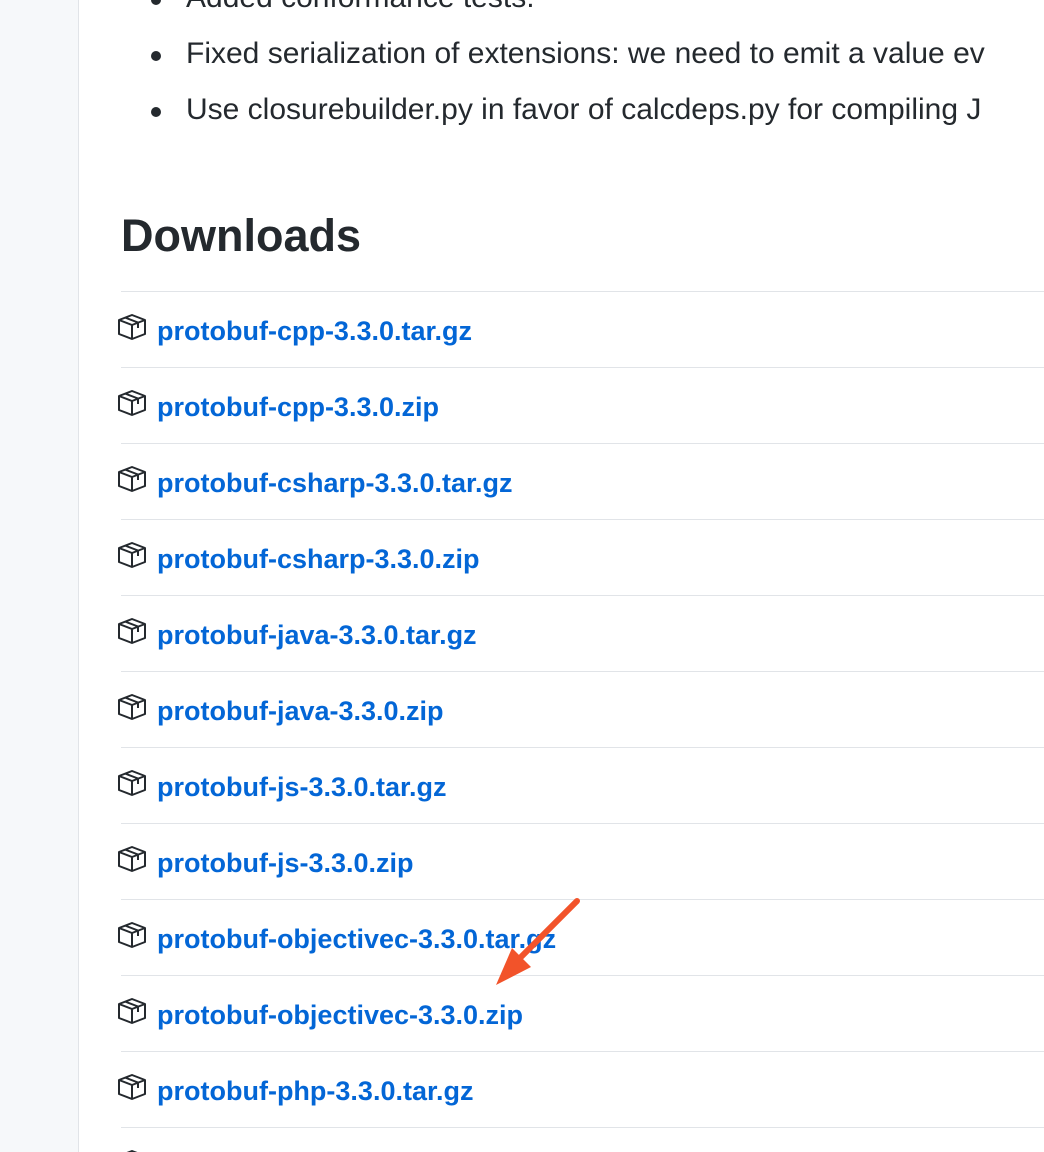 This screenshot has width=1044, height=1152. Describe the element at coordinates (360, 7) in the screenshot. I see `release-note-text: Added conformance tests.` at that location.